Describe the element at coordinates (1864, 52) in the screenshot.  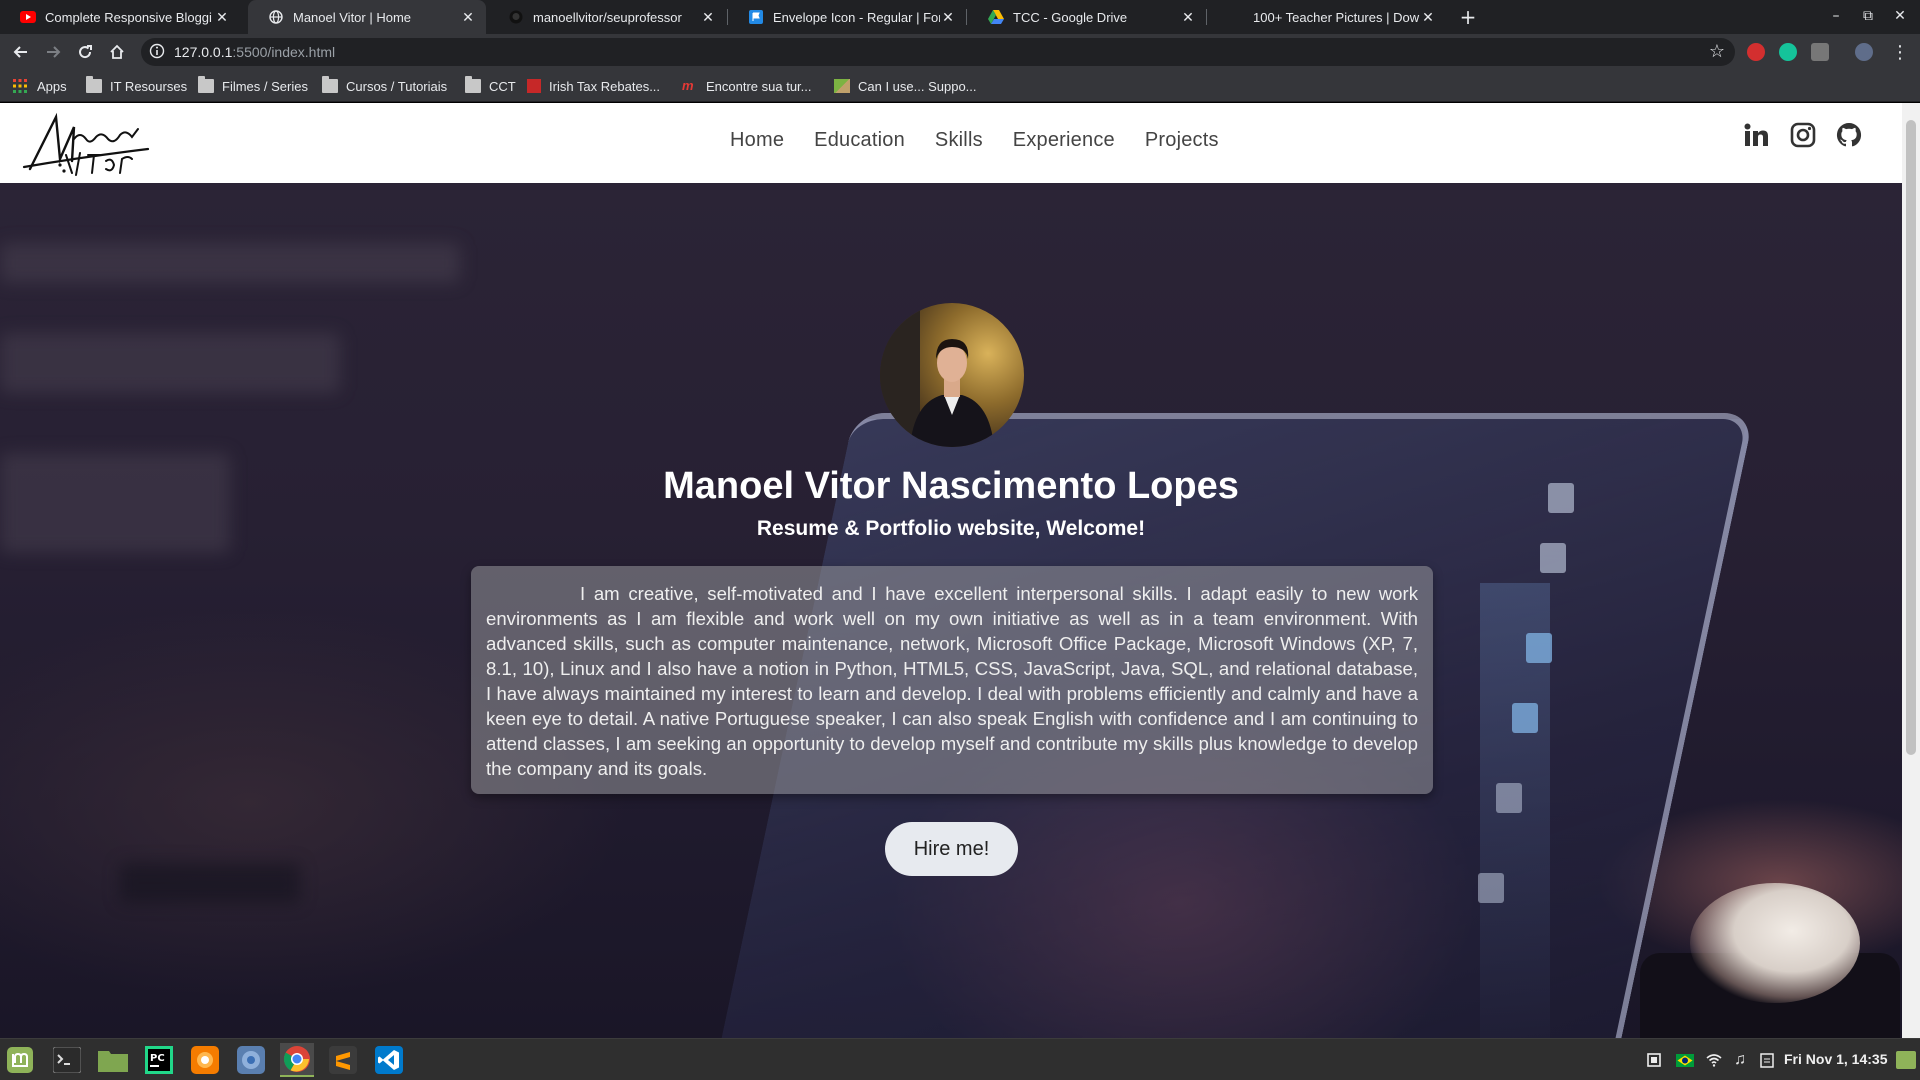
I see `profile-avatar` at that location.